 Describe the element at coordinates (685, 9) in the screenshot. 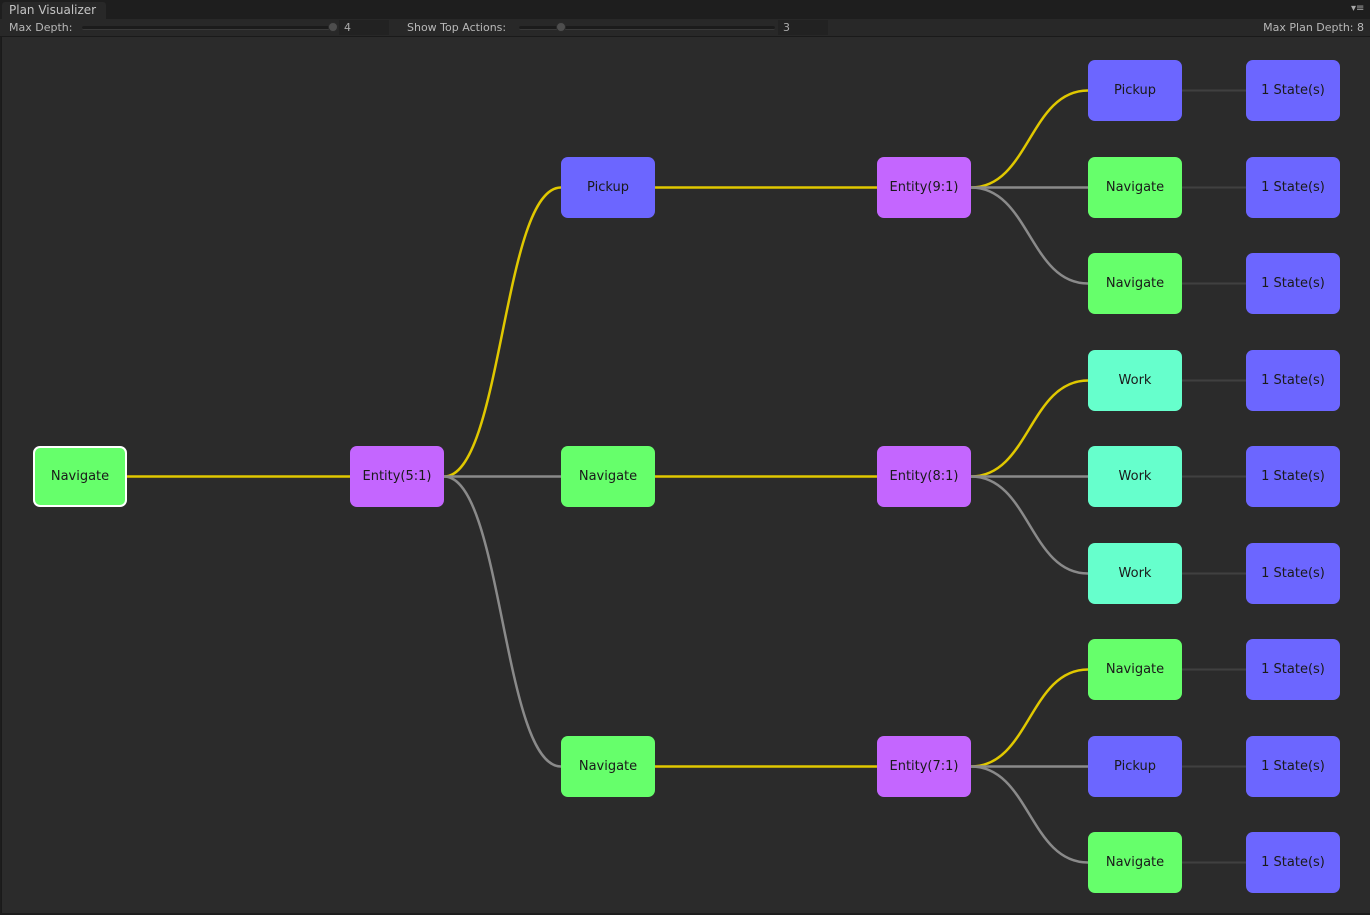

I see `tab-bar: Plan Visualizer ▾≡` at that location.